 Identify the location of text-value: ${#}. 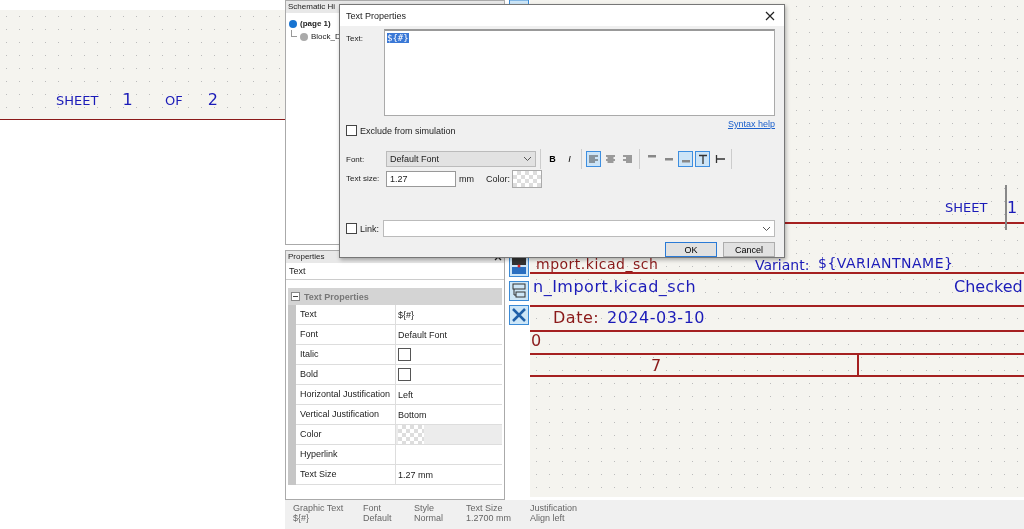
(398, 38).